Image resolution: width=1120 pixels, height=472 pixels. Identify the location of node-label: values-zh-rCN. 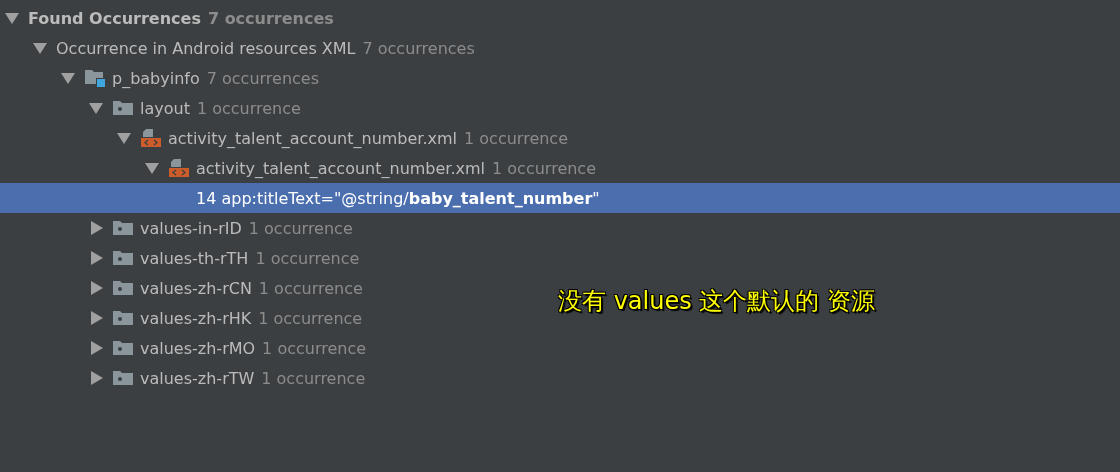
(196, 288).